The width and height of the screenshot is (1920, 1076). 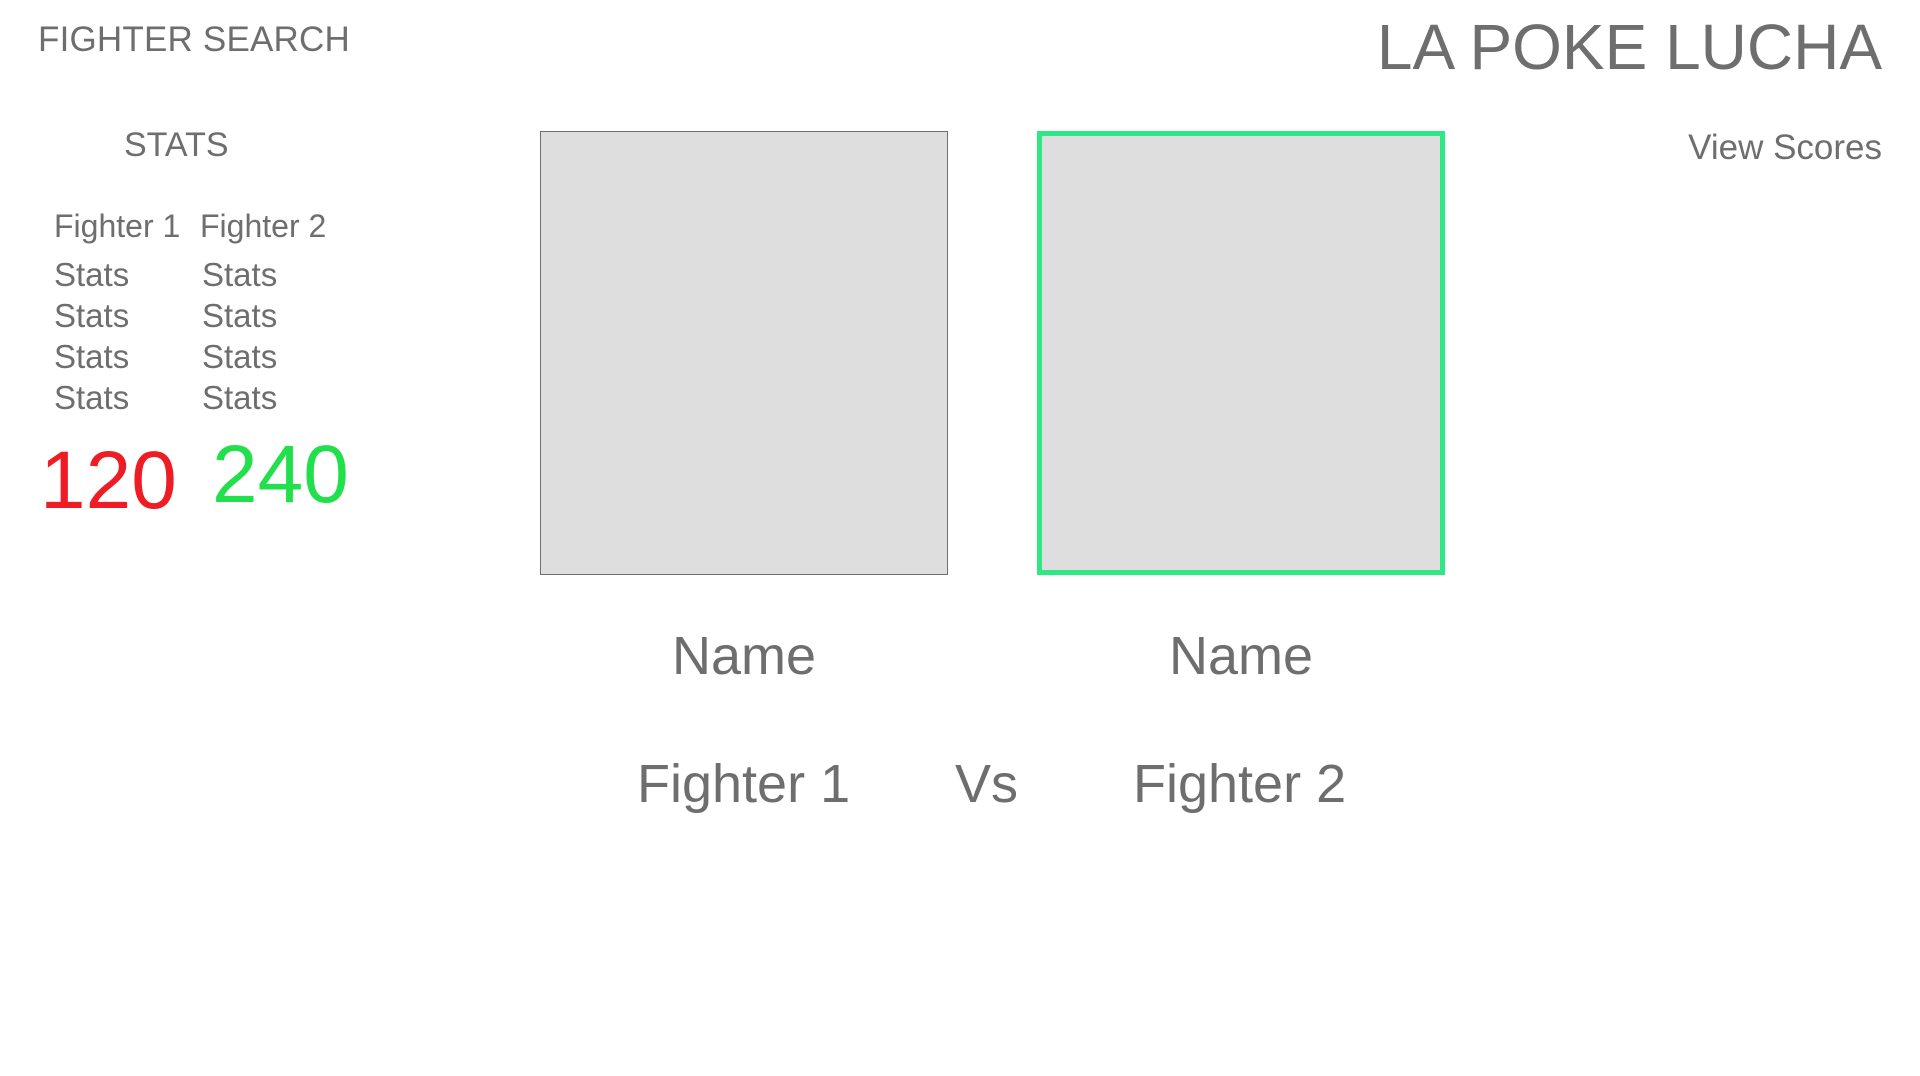 What do you see at coordinates (1241, 353) in the screenshot?
I see `fighter-2-portrait-selected` at bounding box center [1241, 353].